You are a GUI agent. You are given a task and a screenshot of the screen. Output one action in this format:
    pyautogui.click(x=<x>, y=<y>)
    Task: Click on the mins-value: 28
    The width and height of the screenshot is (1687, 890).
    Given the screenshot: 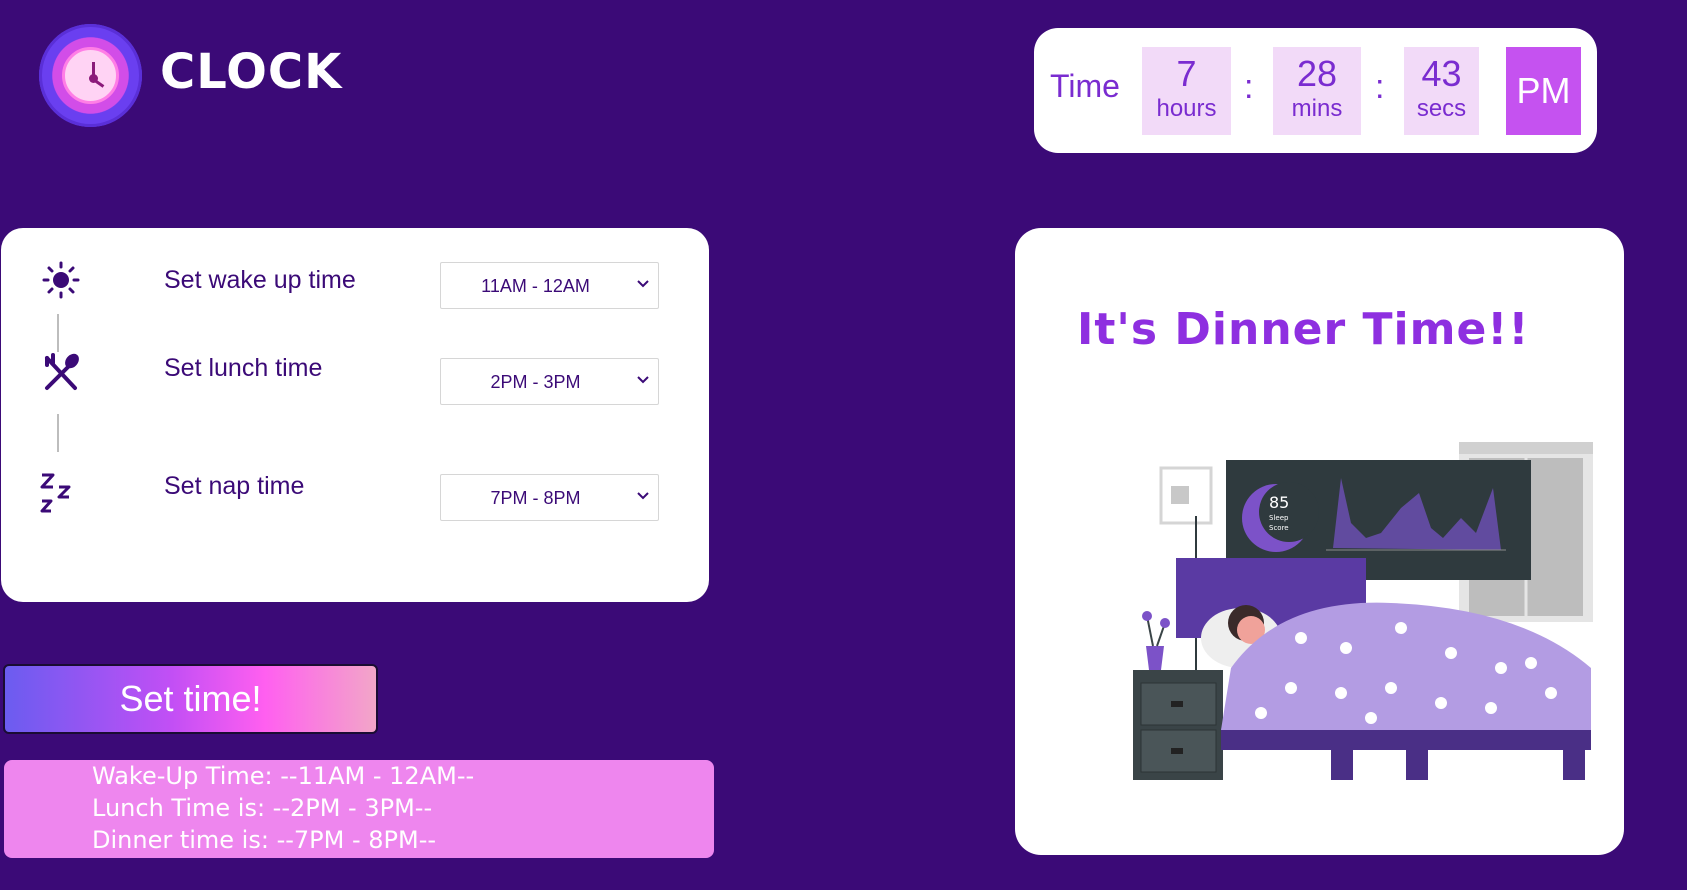 What is the action you would take?
    pyautogui.click(x=1317, y=73)
    